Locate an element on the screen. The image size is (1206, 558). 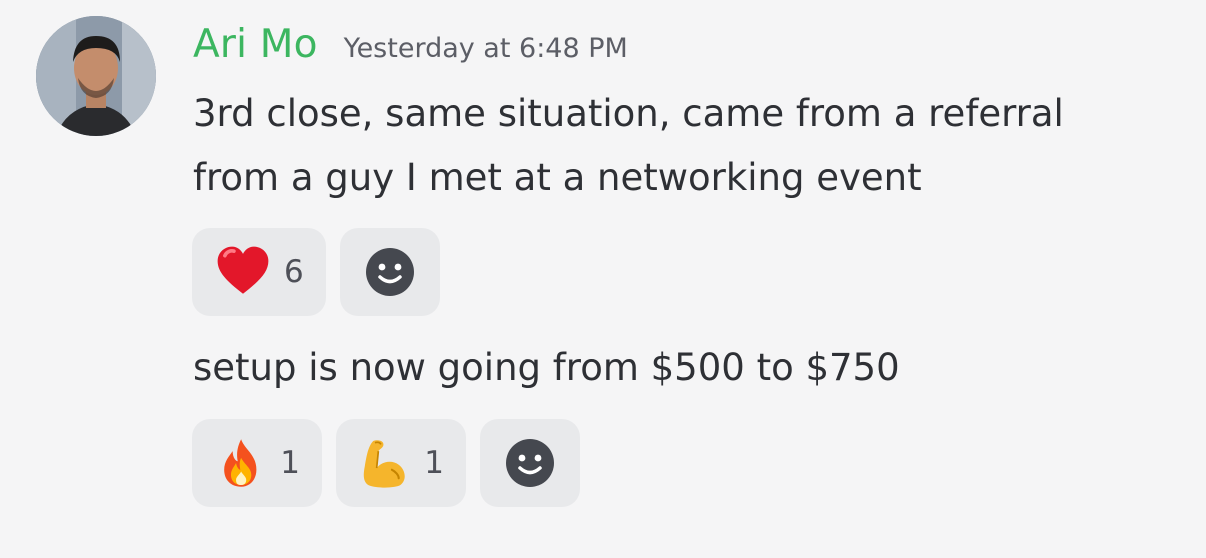
reaction-flexed-biceps: 1 is located at coordinates (401, 463).